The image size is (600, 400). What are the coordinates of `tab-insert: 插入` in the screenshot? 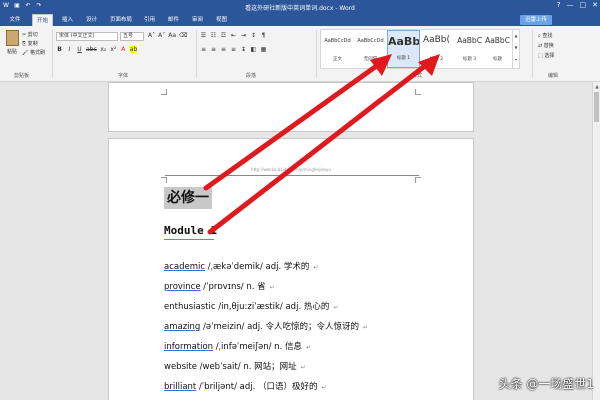 It's located at (67, 20).